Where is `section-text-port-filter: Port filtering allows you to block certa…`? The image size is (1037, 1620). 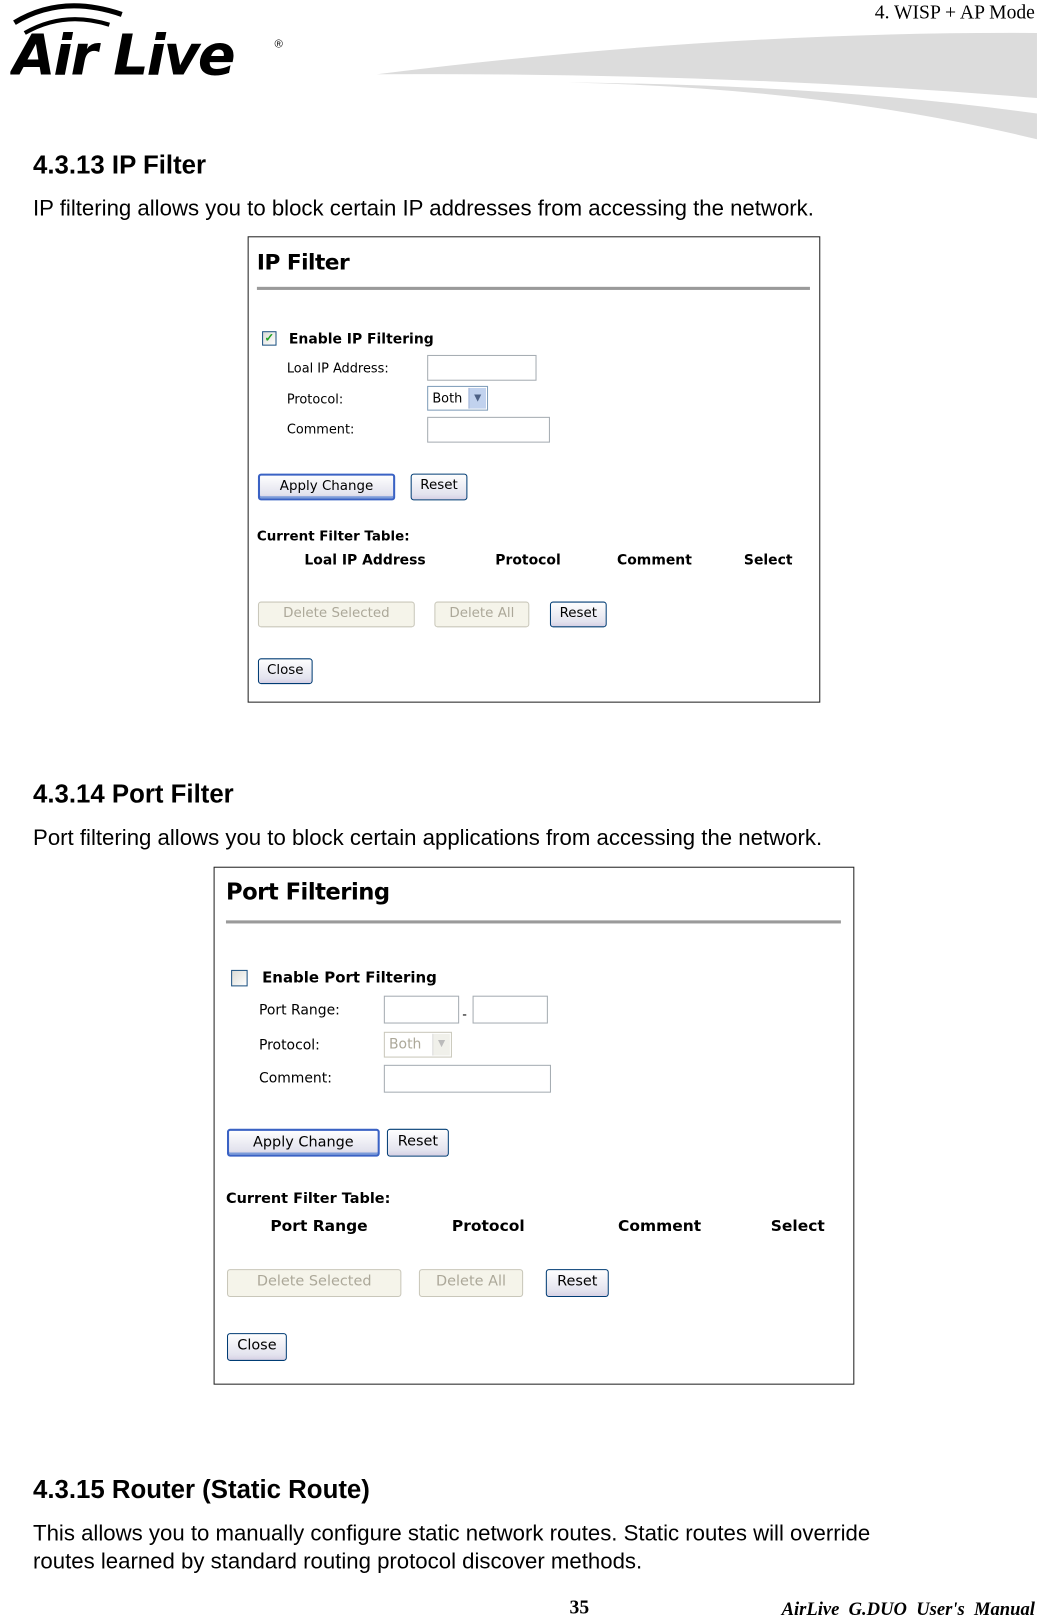
section-text-port-filter: Port filtering allows you to block certa… is located at coordinates (428, 838).